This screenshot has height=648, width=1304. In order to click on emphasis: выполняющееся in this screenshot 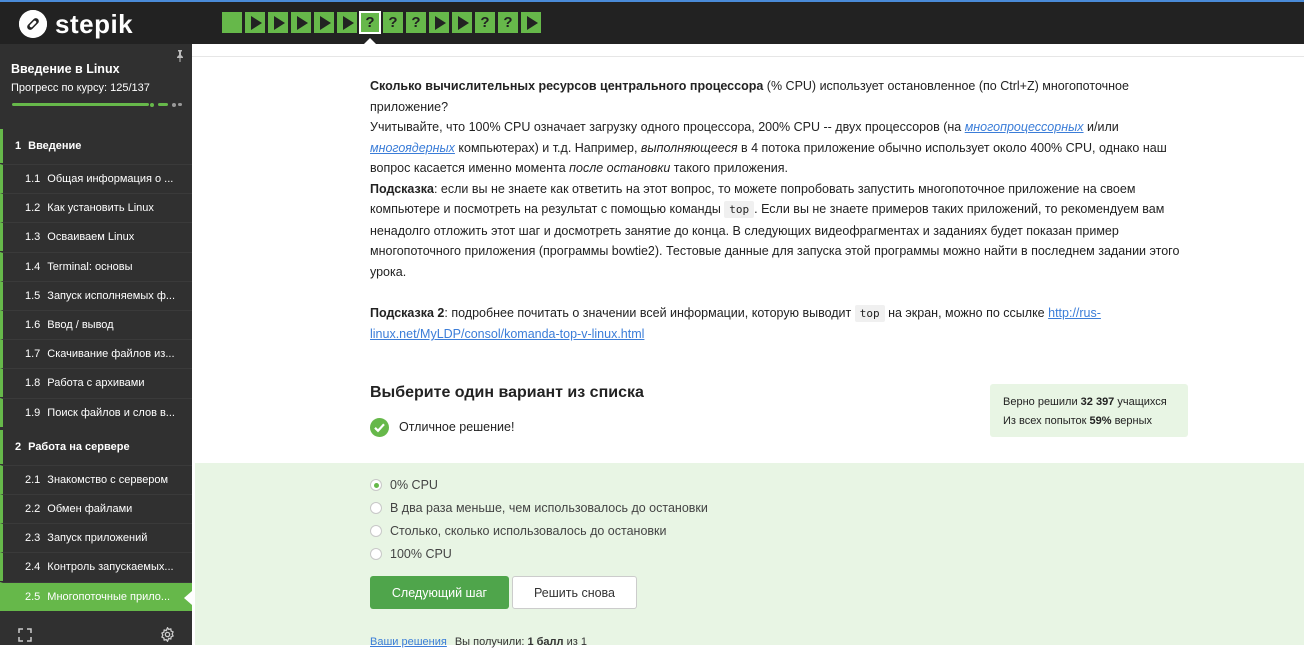, I will do `click(689, 147)`.